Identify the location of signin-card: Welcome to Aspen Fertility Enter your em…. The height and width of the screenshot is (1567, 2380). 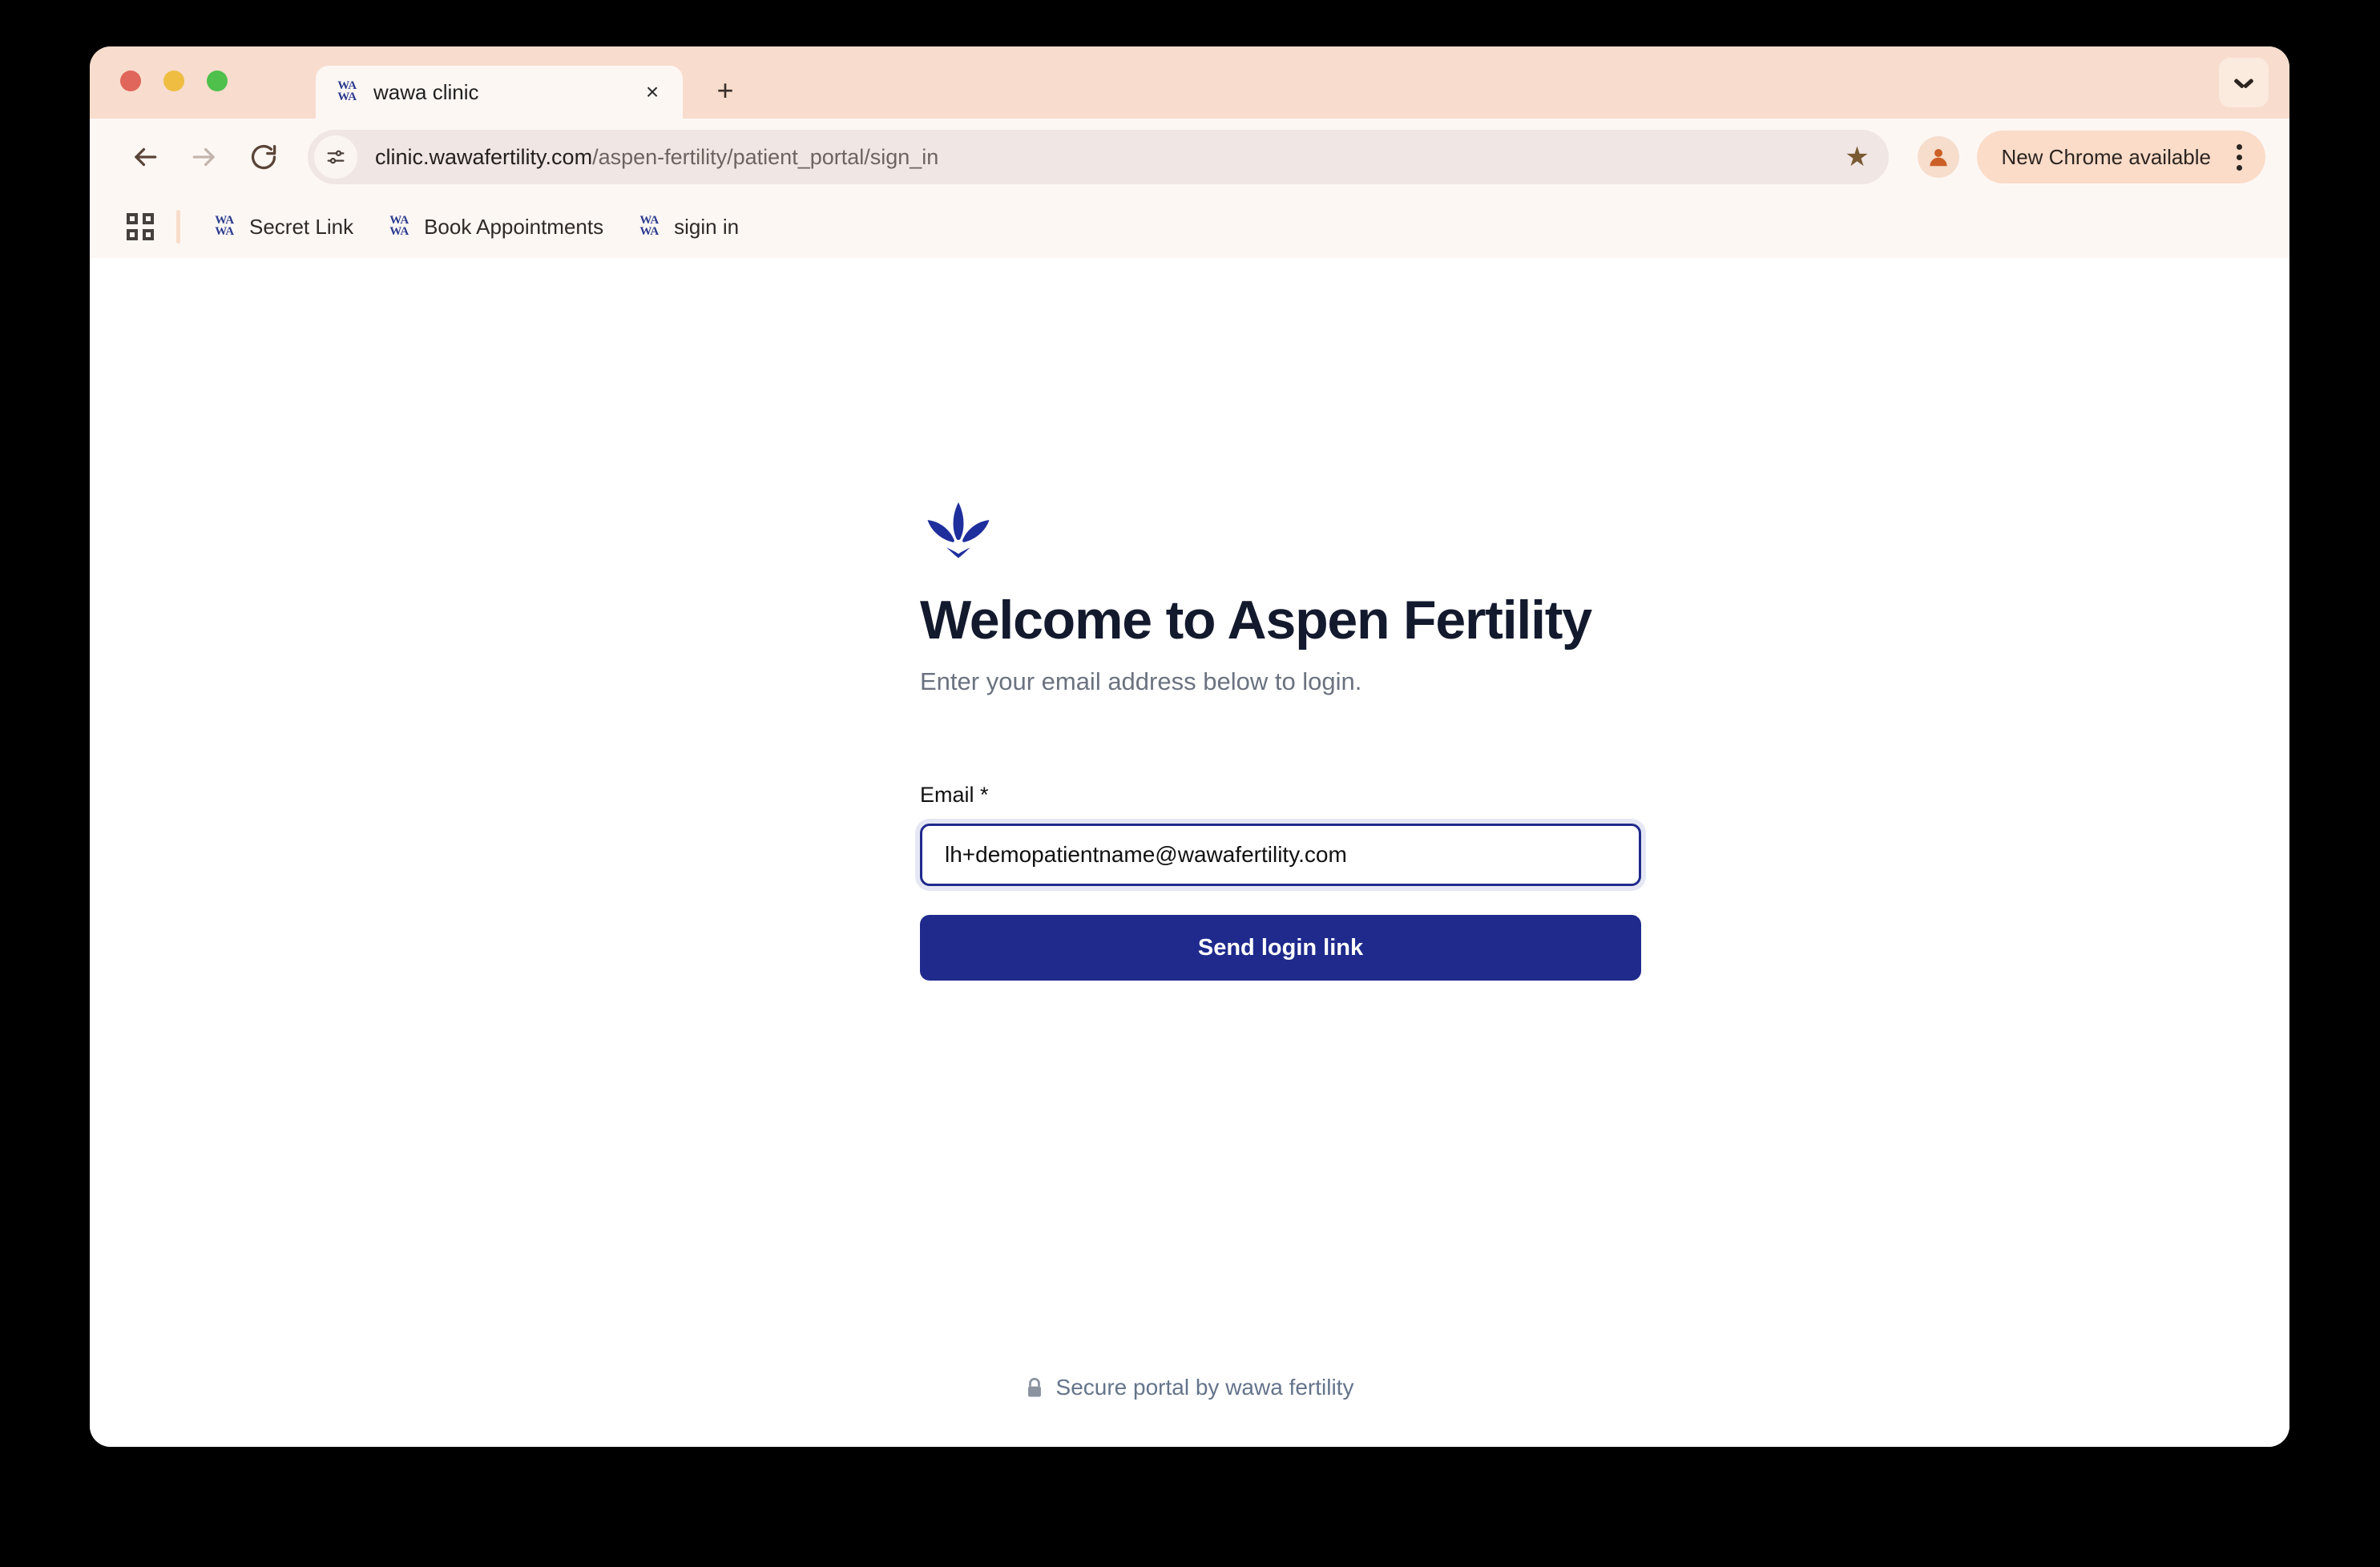
(1280, 741).